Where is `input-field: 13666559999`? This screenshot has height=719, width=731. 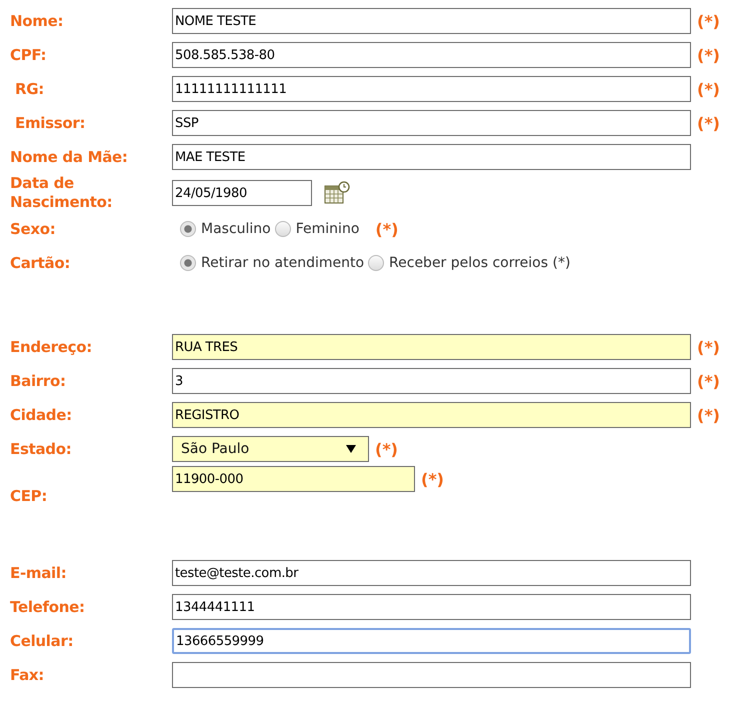 input-field: 13666559999 is located at coordinates (431, 641).